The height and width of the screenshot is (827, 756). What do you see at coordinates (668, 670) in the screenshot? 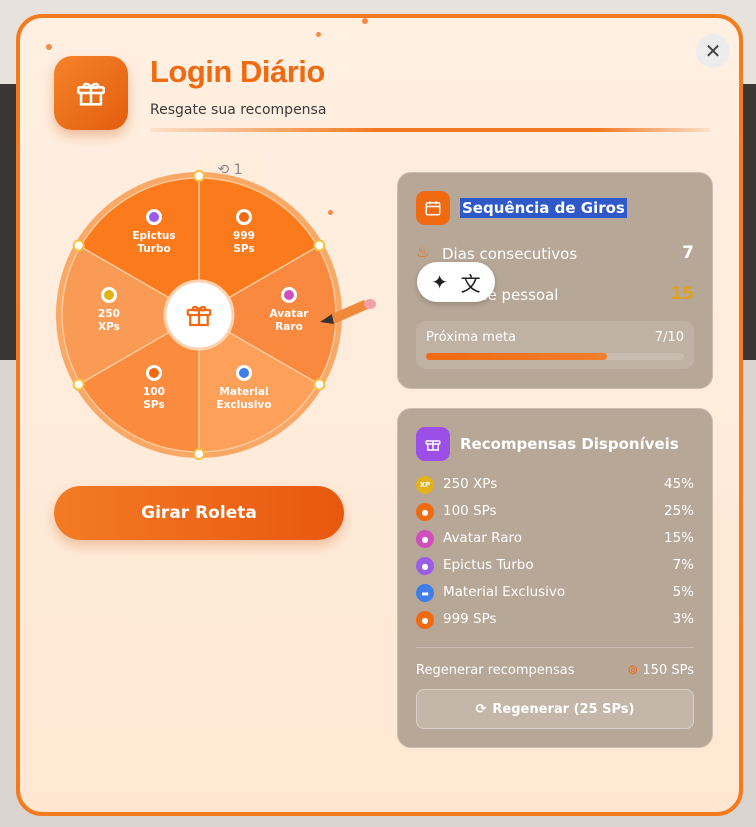
I see `regen-cost-value: 150 SPs` at bounding box center [668, 670].